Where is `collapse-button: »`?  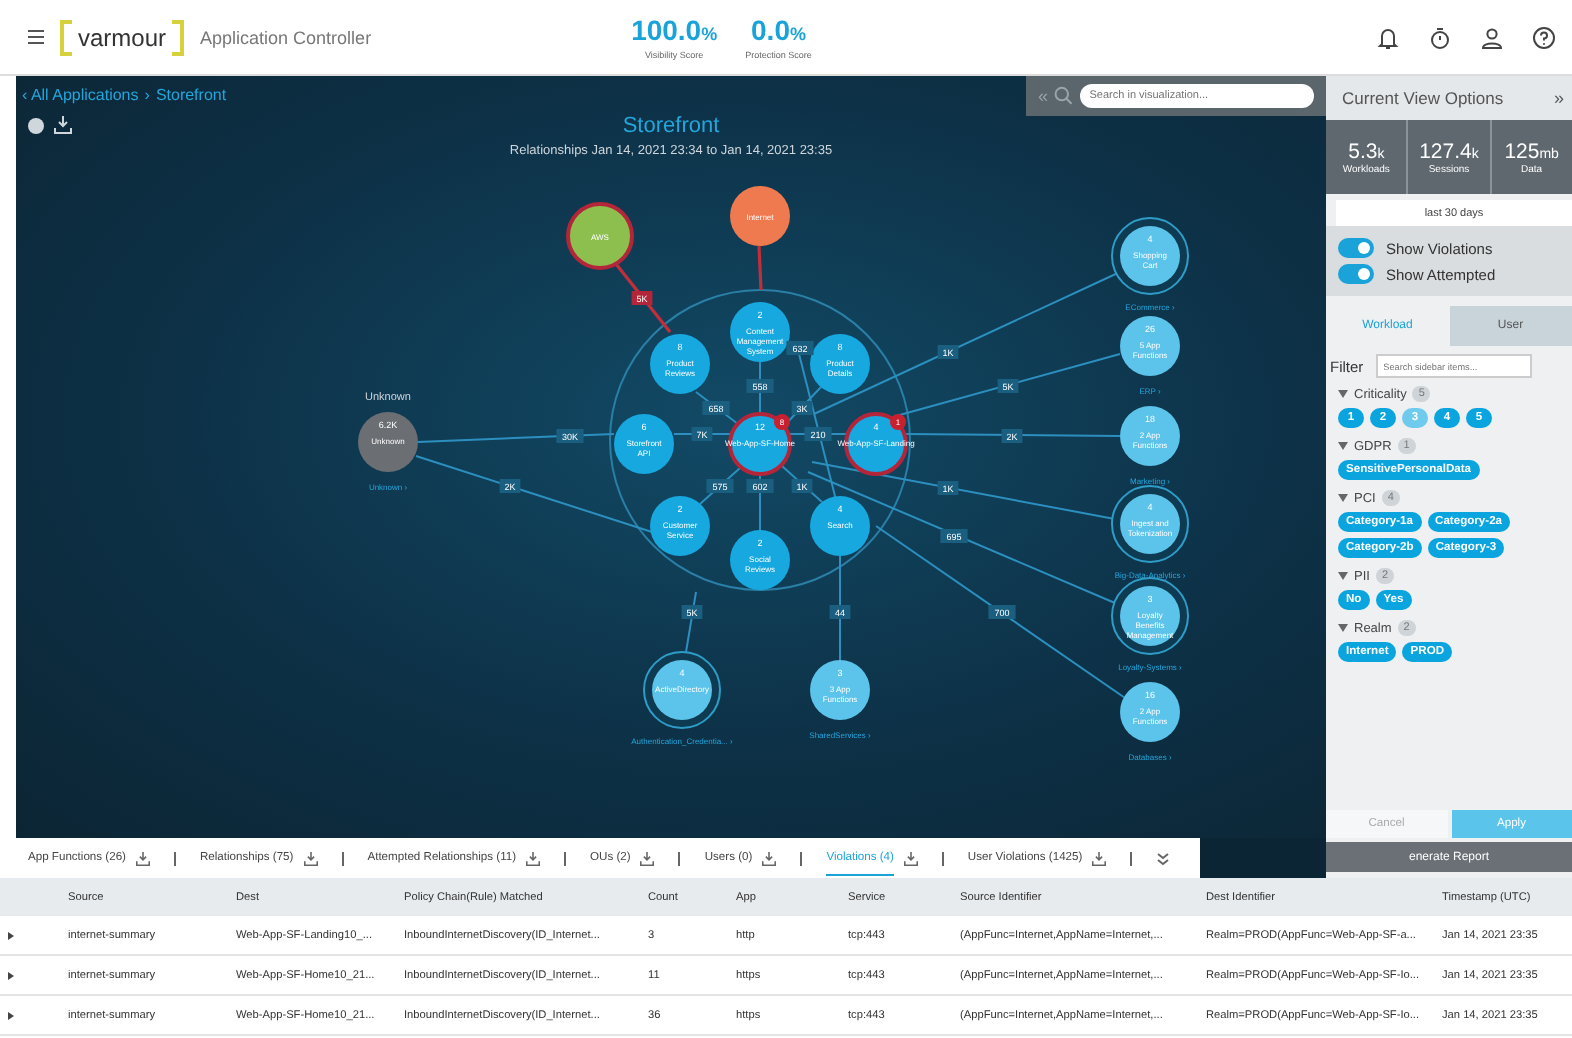 collapse-button: » is located at coordinates (1558, 98).